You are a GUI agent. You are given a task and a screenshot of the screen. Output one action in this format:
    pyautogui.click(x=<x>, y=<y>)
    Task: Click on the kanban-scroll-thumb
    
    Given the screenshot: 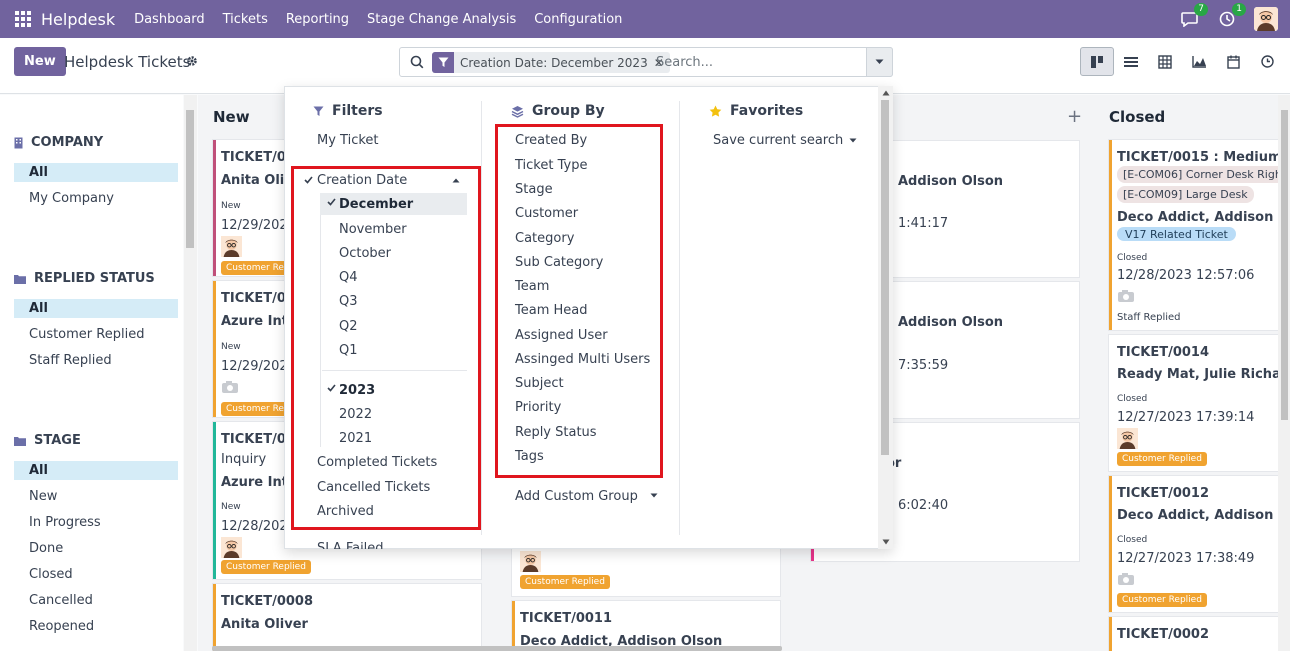 What is the action you would take?
    pyautogui.click(x=1284, y=265)
    